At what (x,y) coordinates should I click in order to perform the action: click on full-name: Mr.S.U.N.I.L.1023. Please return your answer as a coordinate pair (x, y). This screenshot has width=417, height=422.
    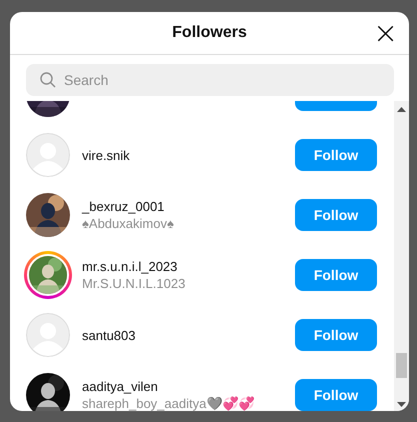
    Looking at the image, I should click on (134, 283).